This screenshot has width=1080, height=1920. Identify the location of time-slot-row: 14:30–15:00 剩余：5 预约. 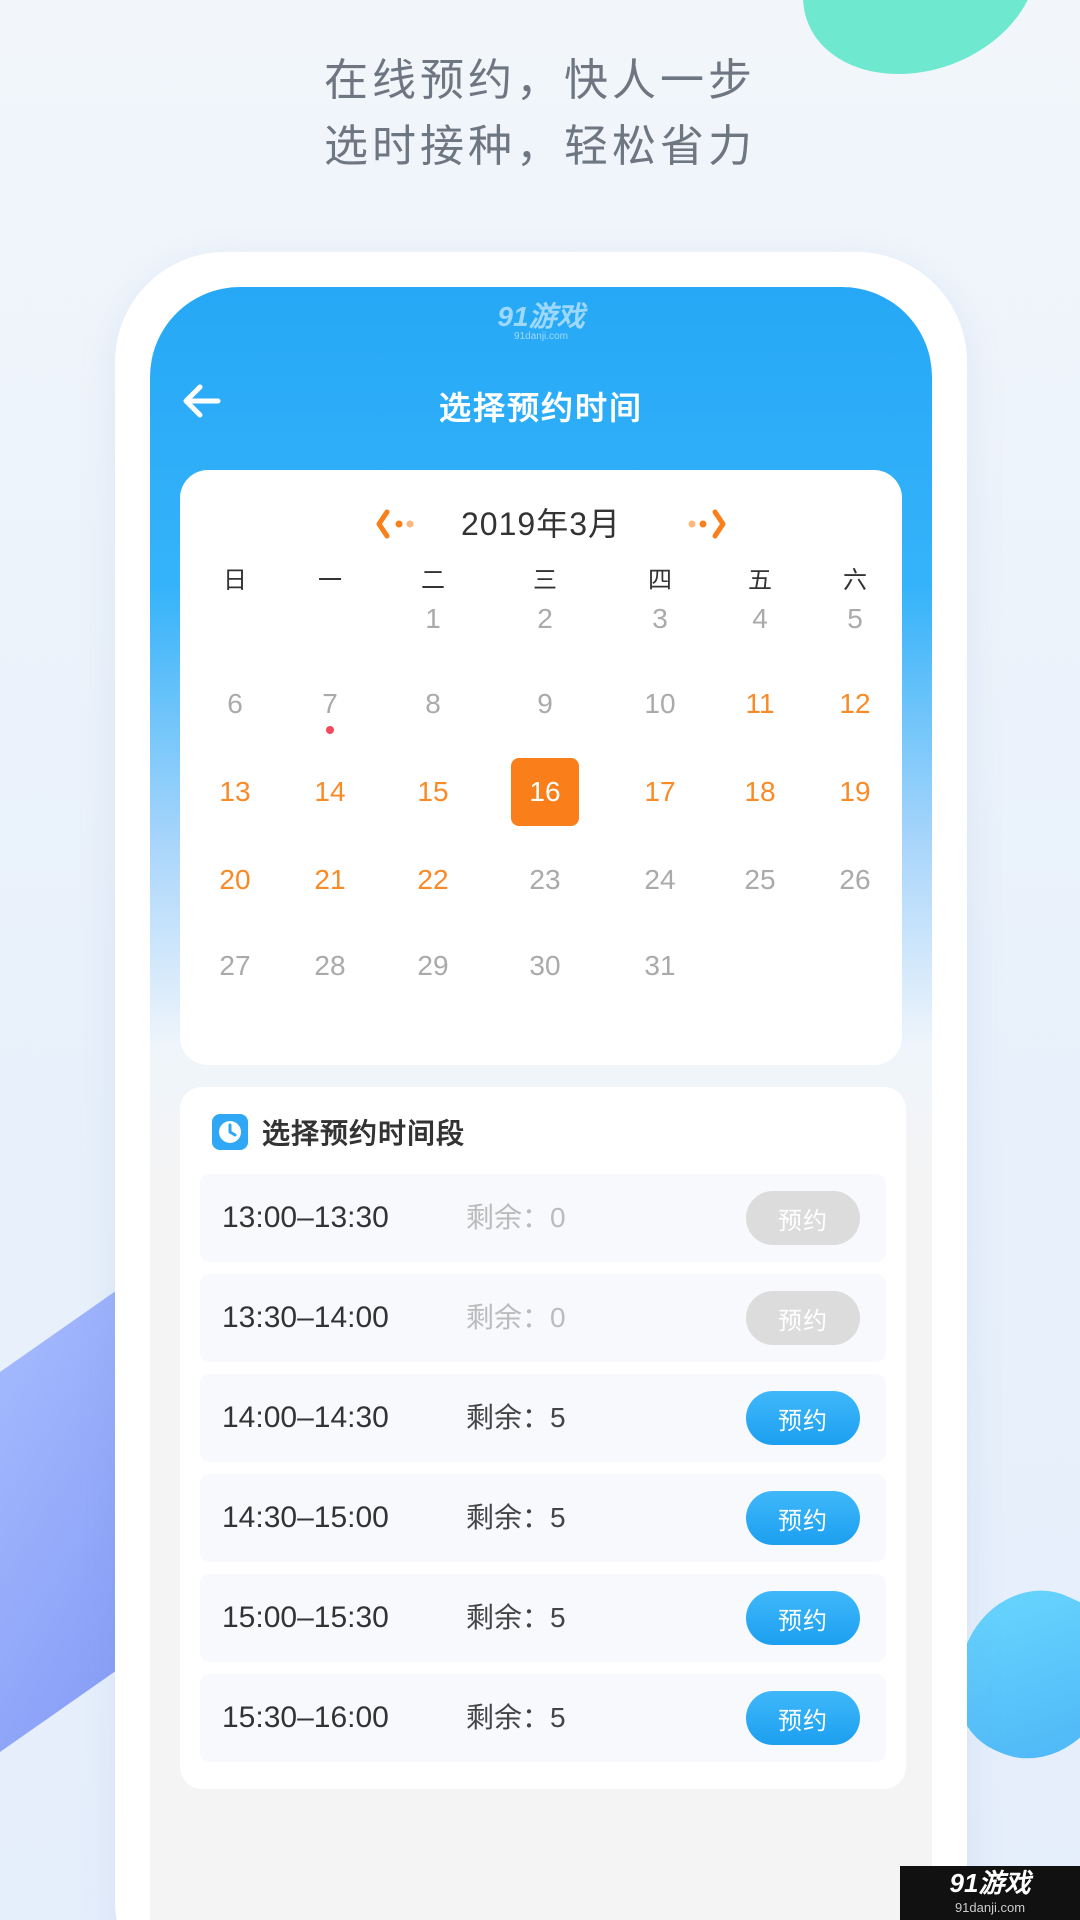
(543, 1518).